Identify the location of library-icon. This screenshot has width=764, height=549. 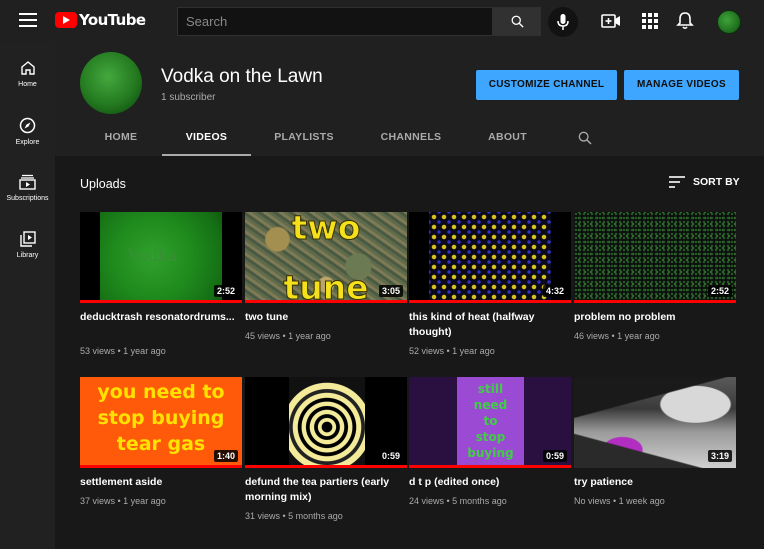
(27, 239).